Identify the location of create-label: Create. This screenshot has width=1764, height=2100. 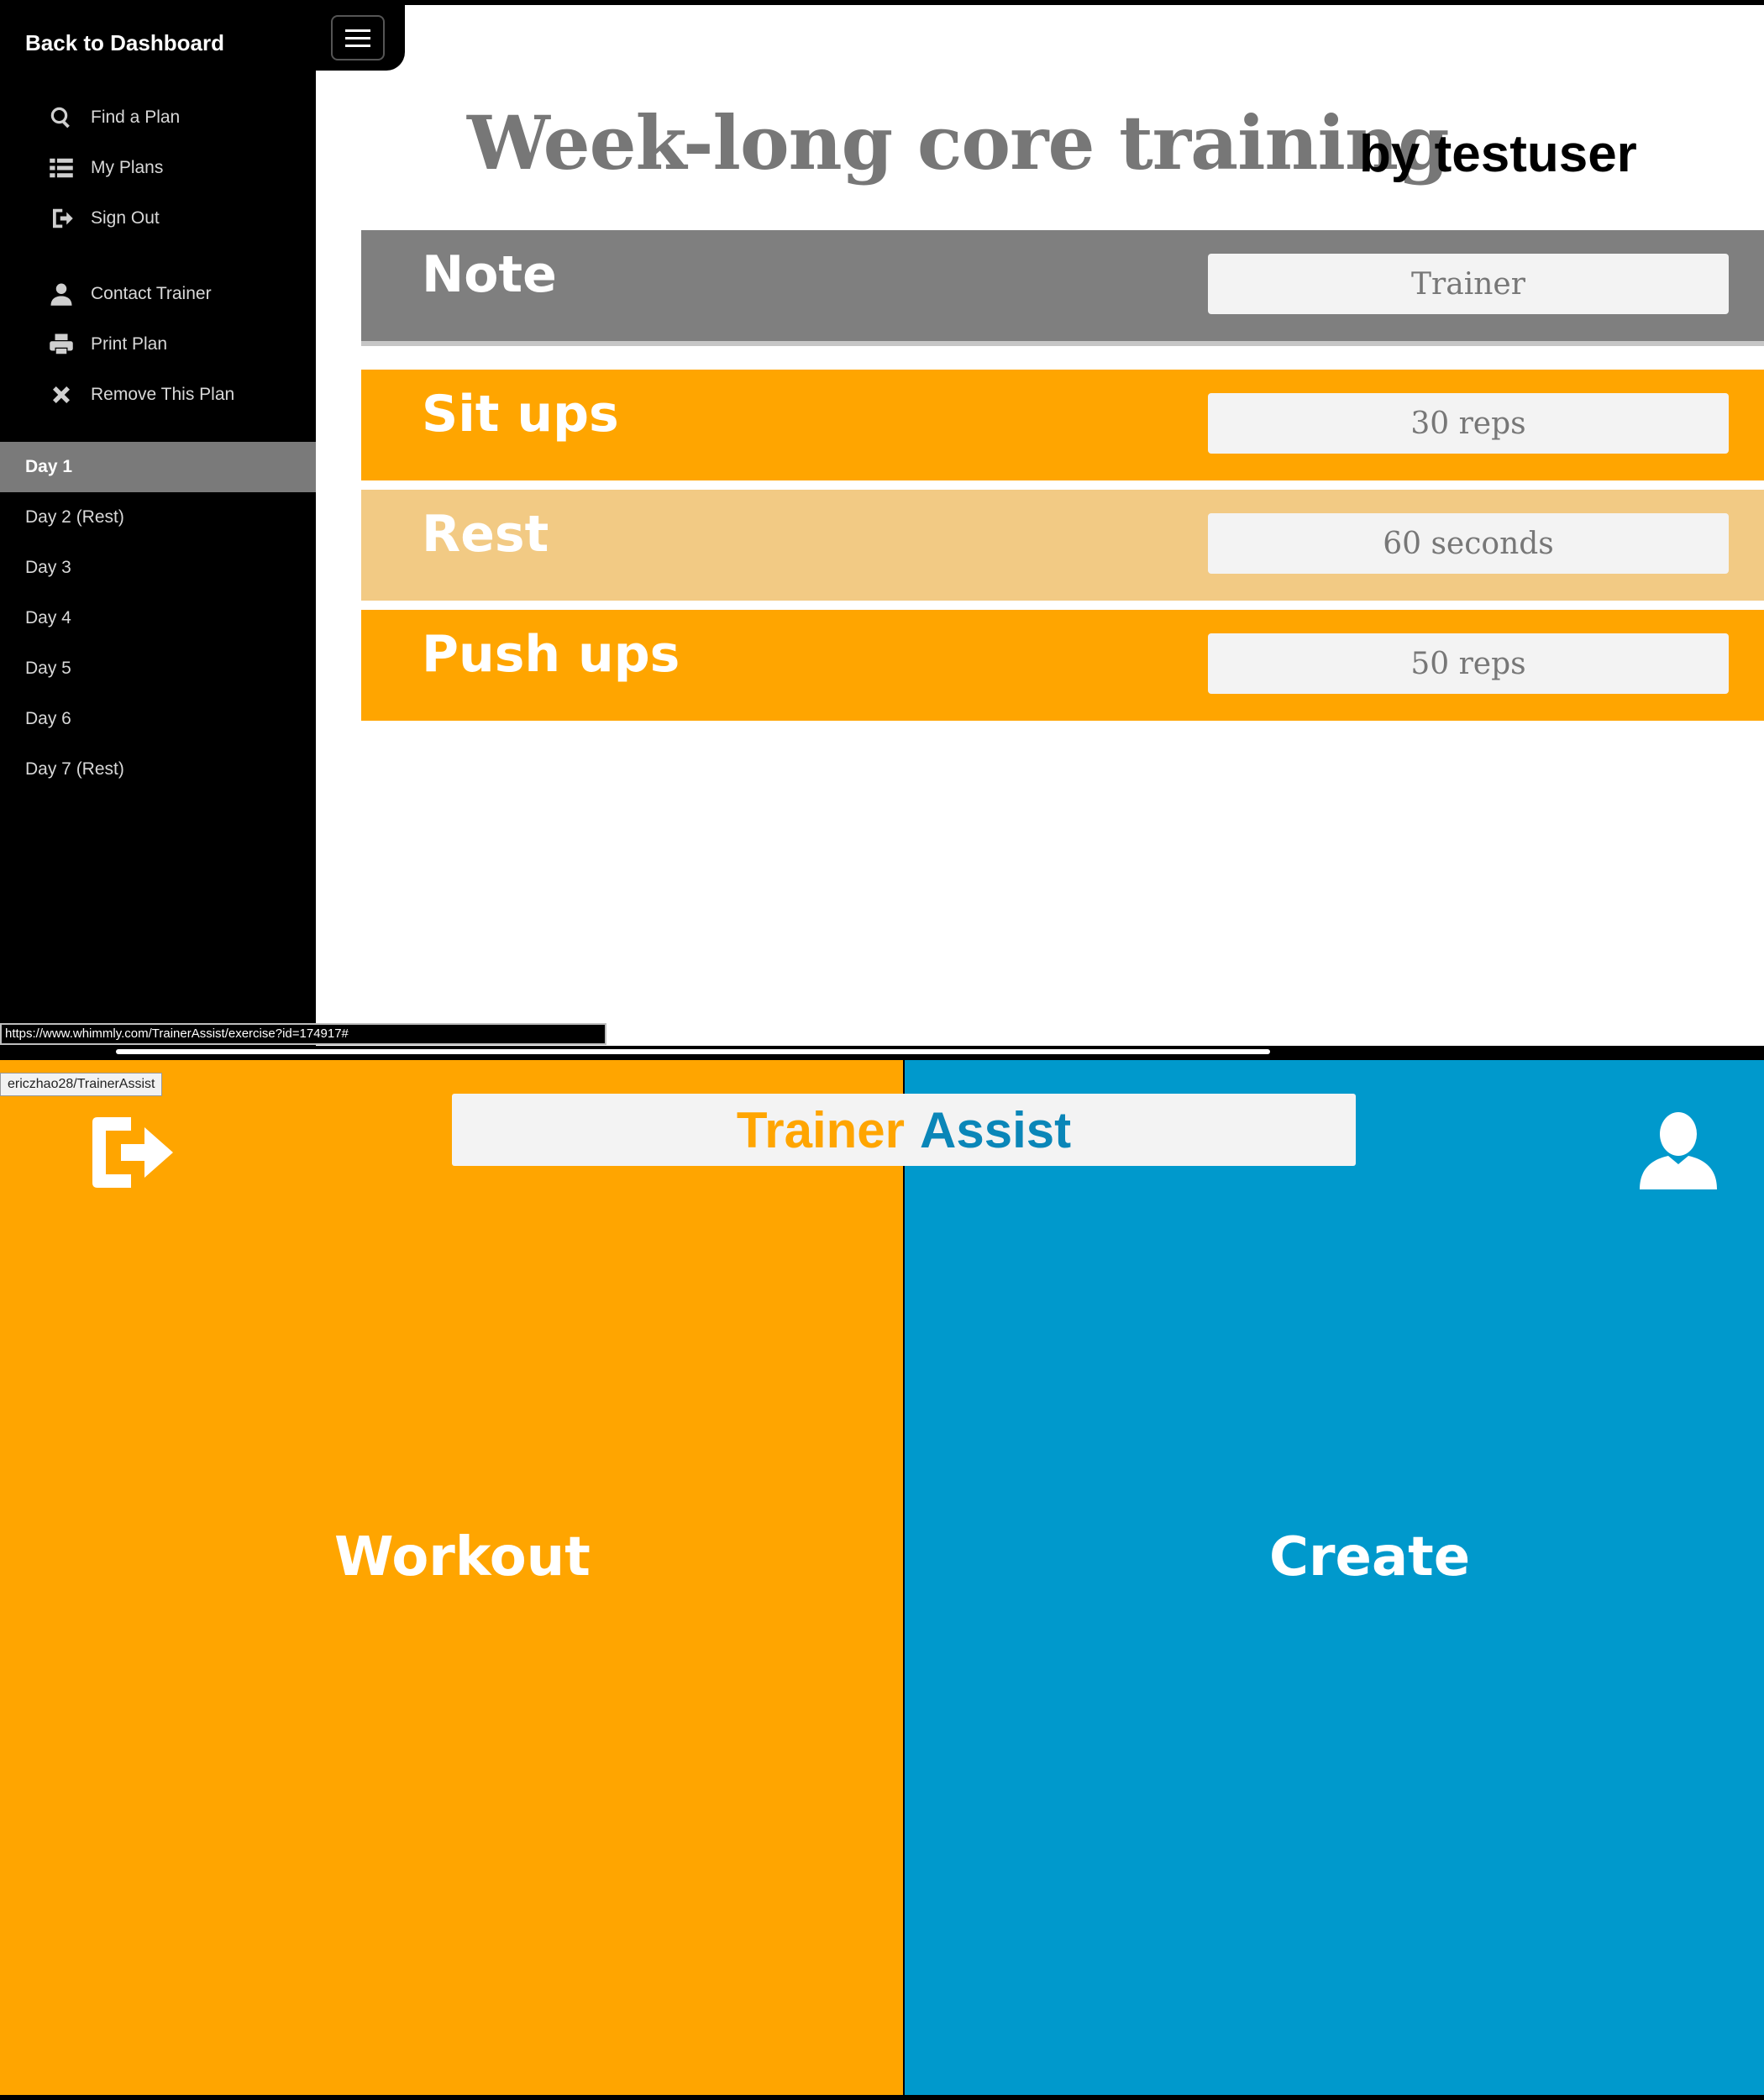
(1370, 1557).